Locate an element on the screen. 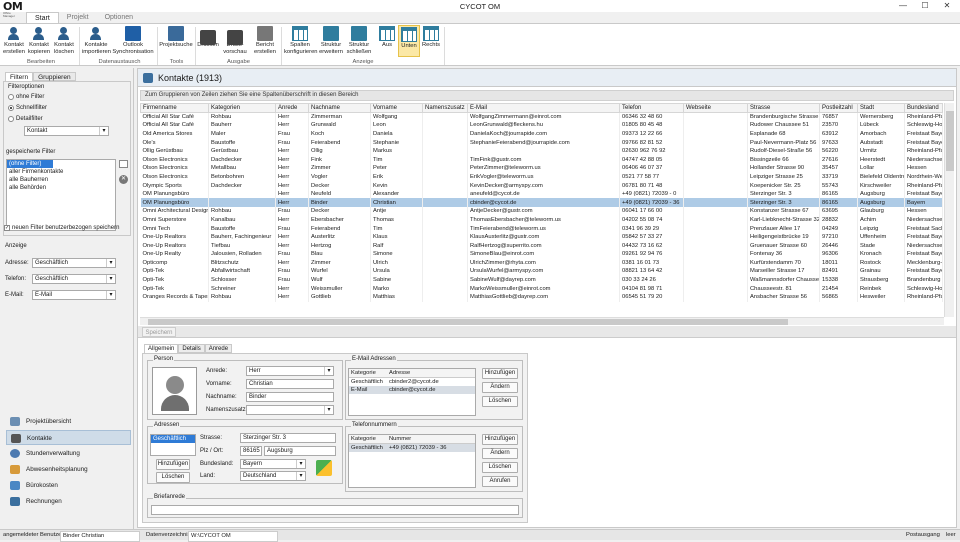  save-button: Speichern is located at coordinates (159, 332).